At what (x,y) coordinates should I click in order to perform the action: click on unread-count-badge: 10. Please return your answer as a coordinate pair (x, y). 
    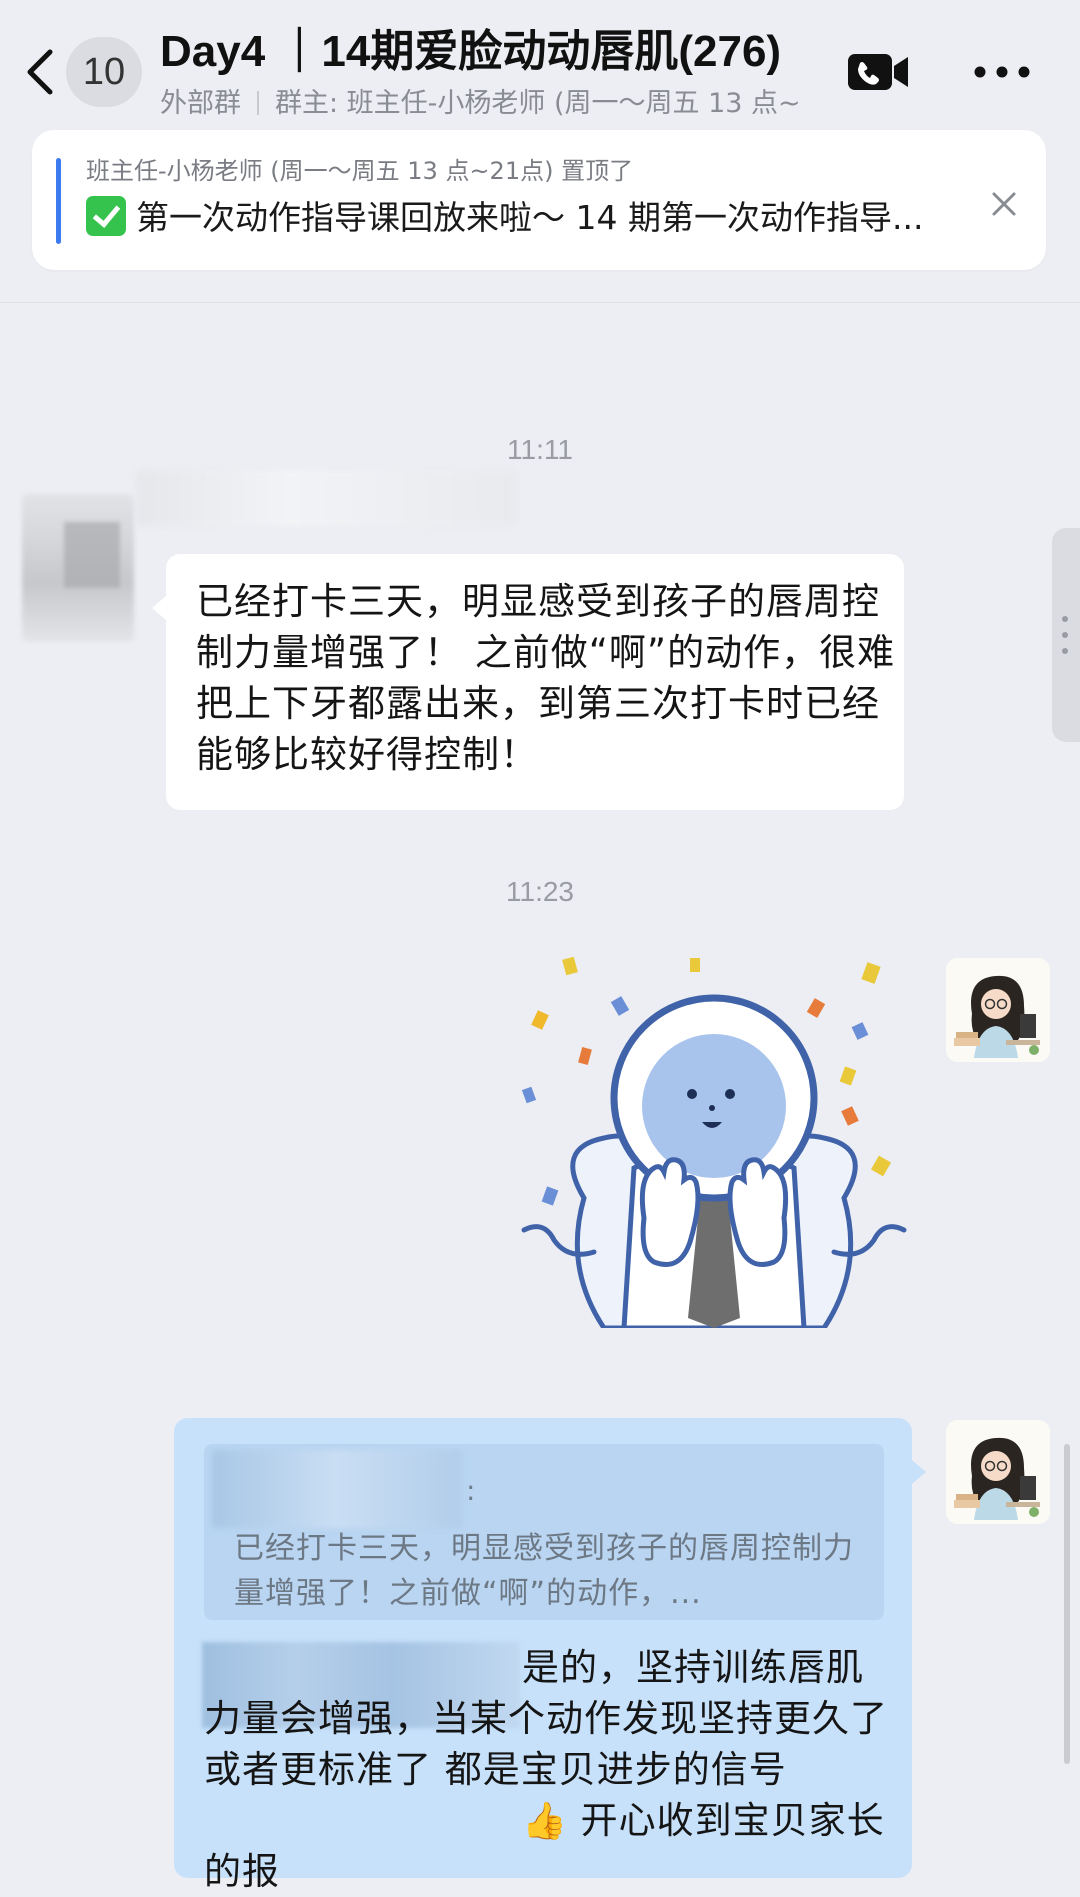
    Looking at the image, I should click on (104, 72).